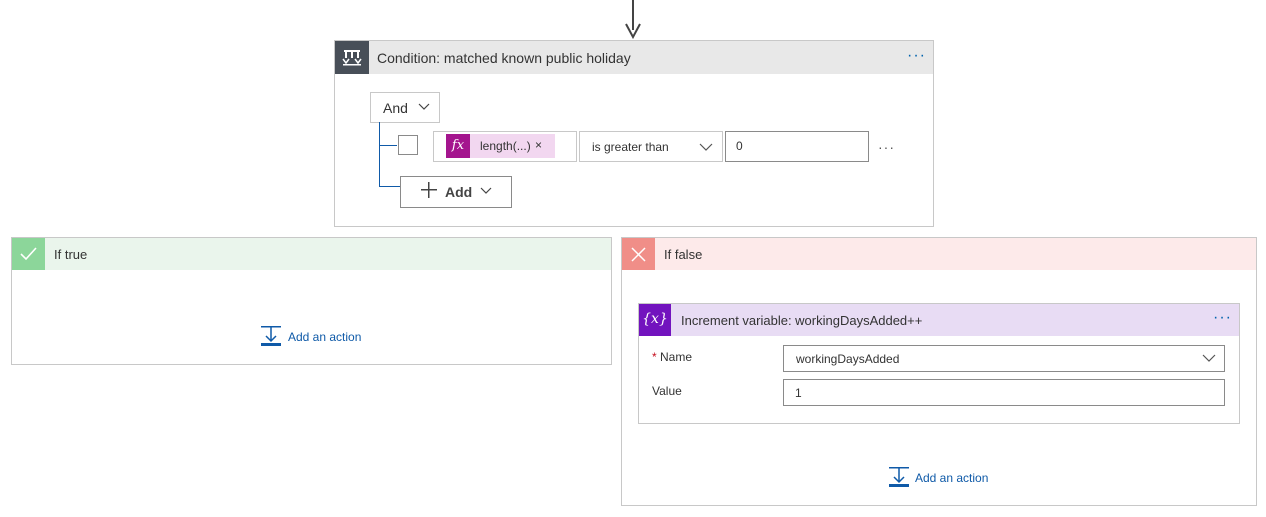  I want to click on value-field-label: Value, so click(667, 391).